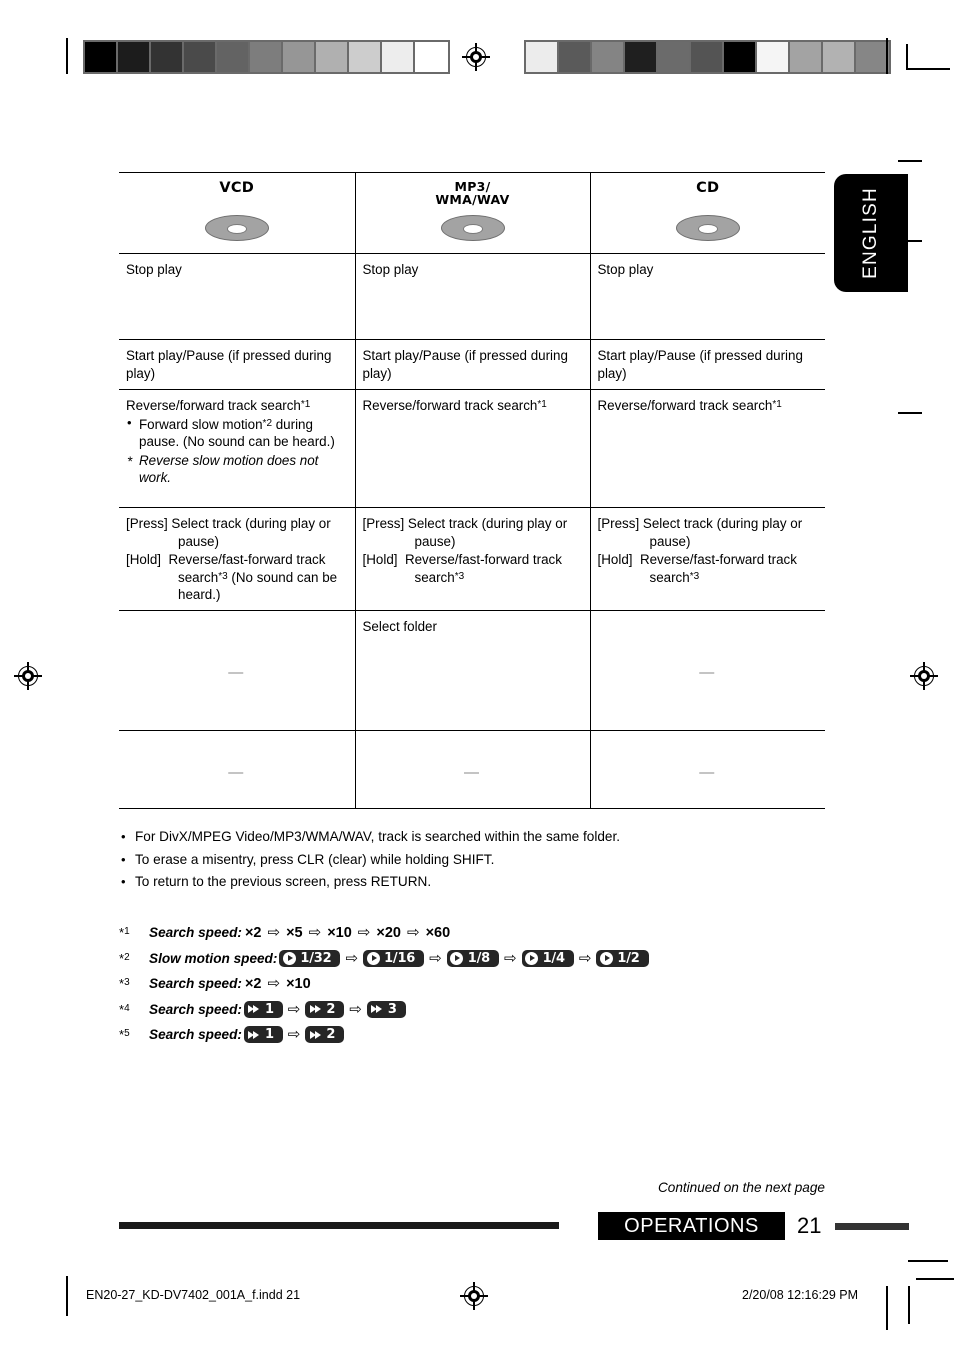 Image resolution: width=954 pixels, height=1352 pixels. I want to click on table-row: — Select folder —, so click(472, 670).